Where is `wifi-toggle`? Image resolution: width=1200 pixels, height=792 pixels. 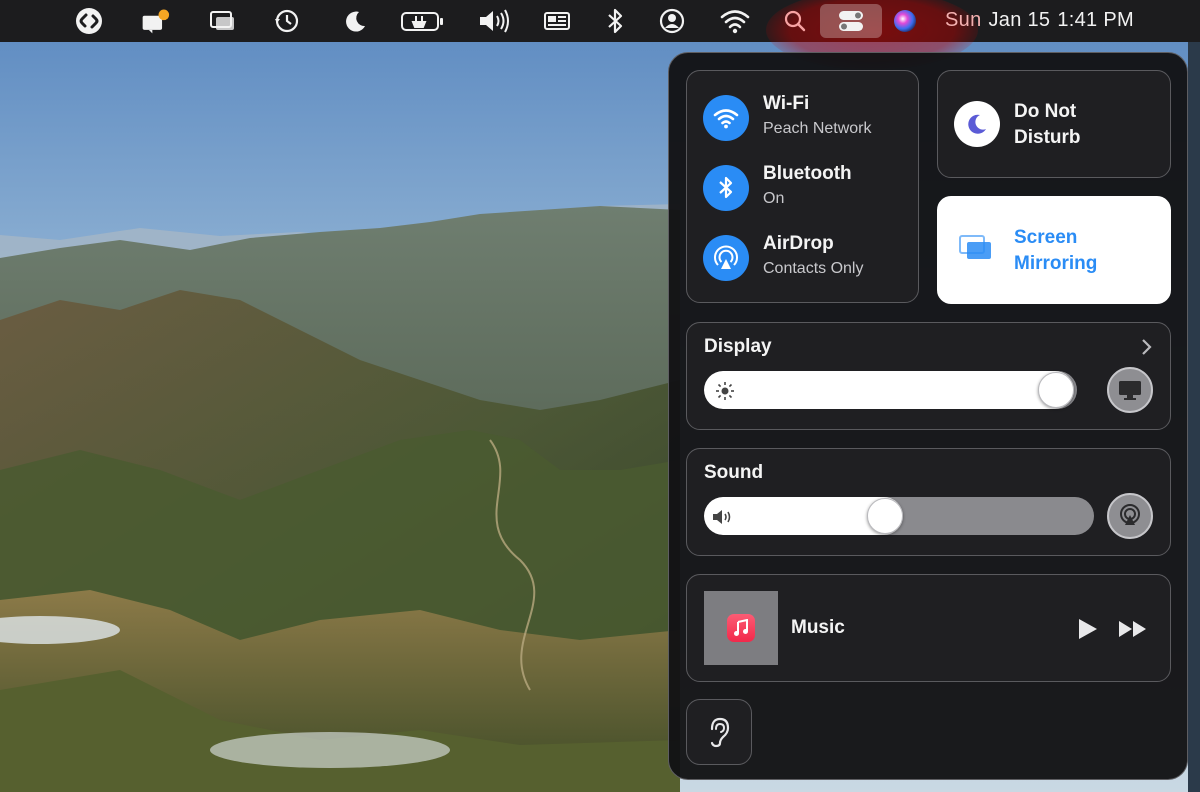
wifi-toggle is located at coordinates (726, 118).